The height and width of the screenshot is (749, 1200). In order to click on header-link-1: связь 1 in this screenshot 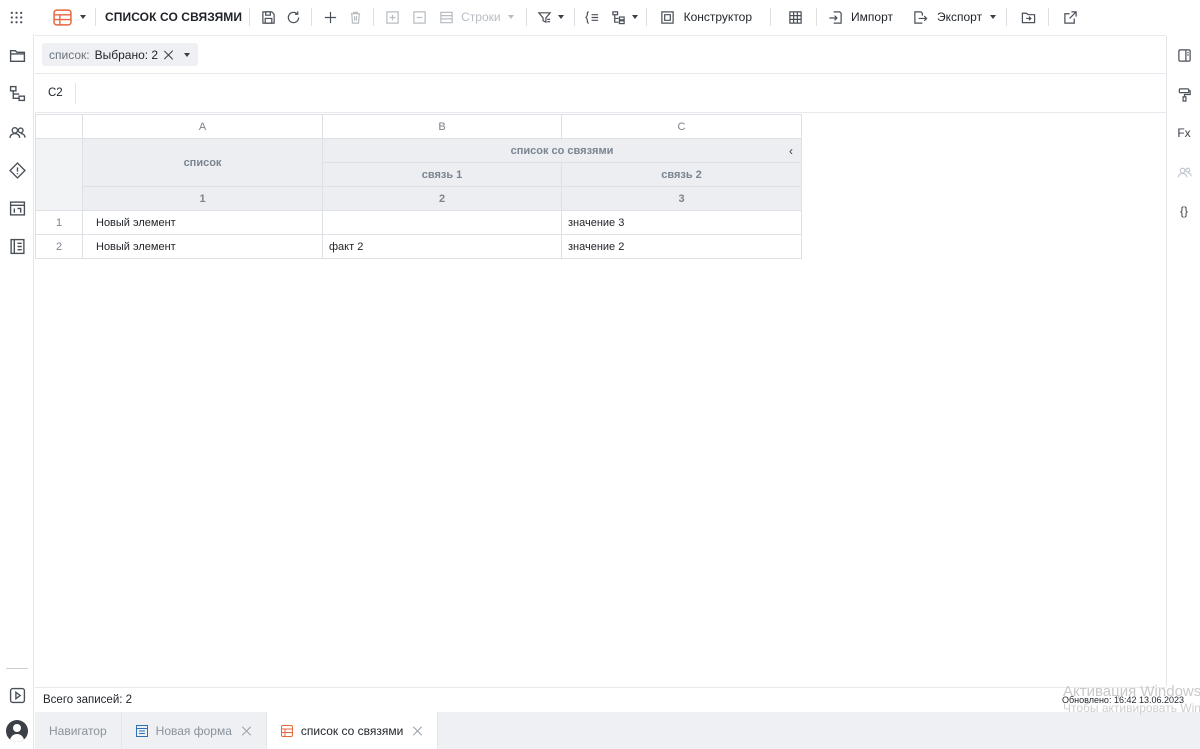, I will do `click(442, 174)`.